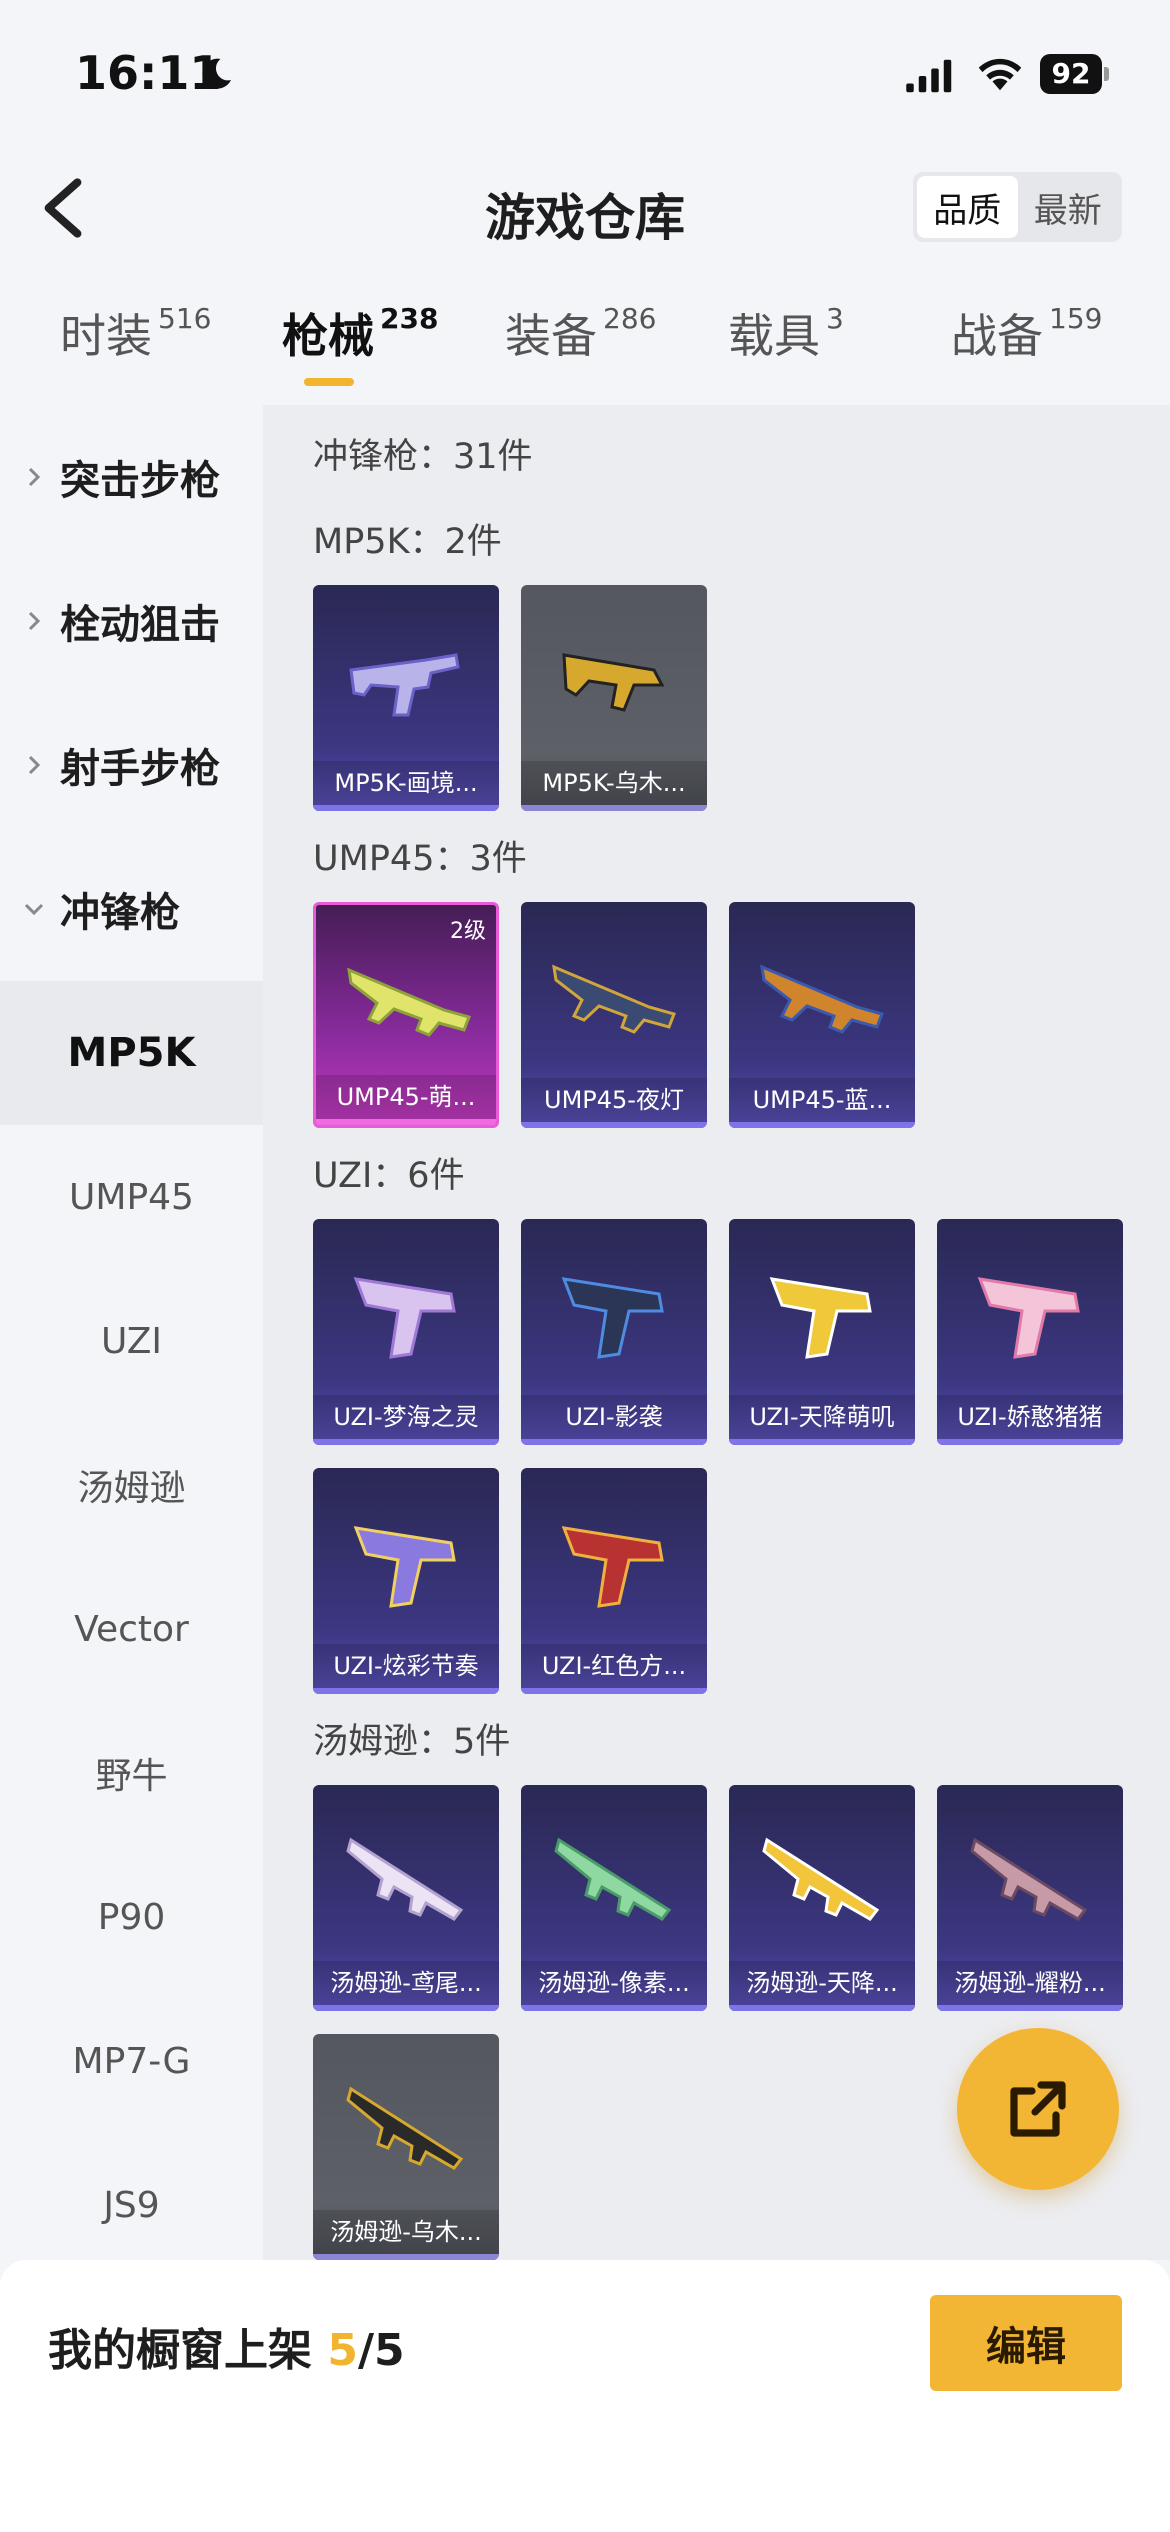 The image size is (1170, 2532). Describe the element at coordinates (131, 1485) in the screenshot. I see `sidebar-item-thompson: 汤姆逊` at that location.